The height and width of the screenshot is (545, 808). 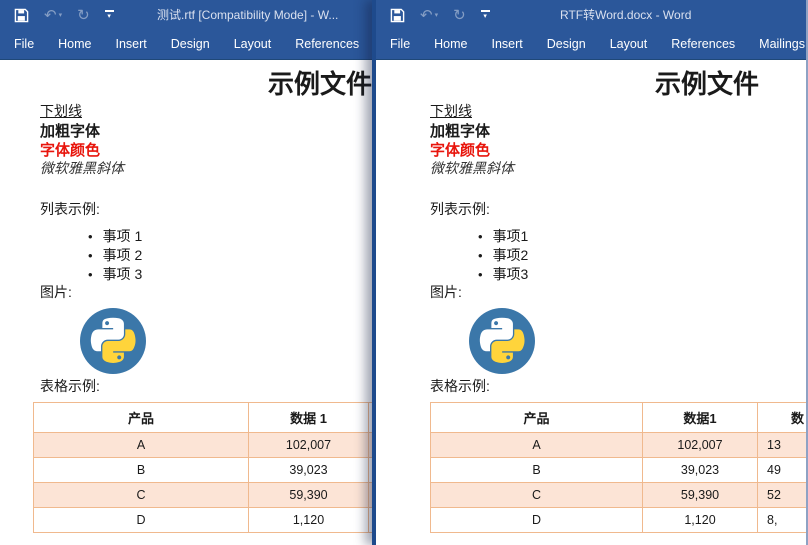 I want to click on table-row: B 39,023 49, so click(x=618, y=470).